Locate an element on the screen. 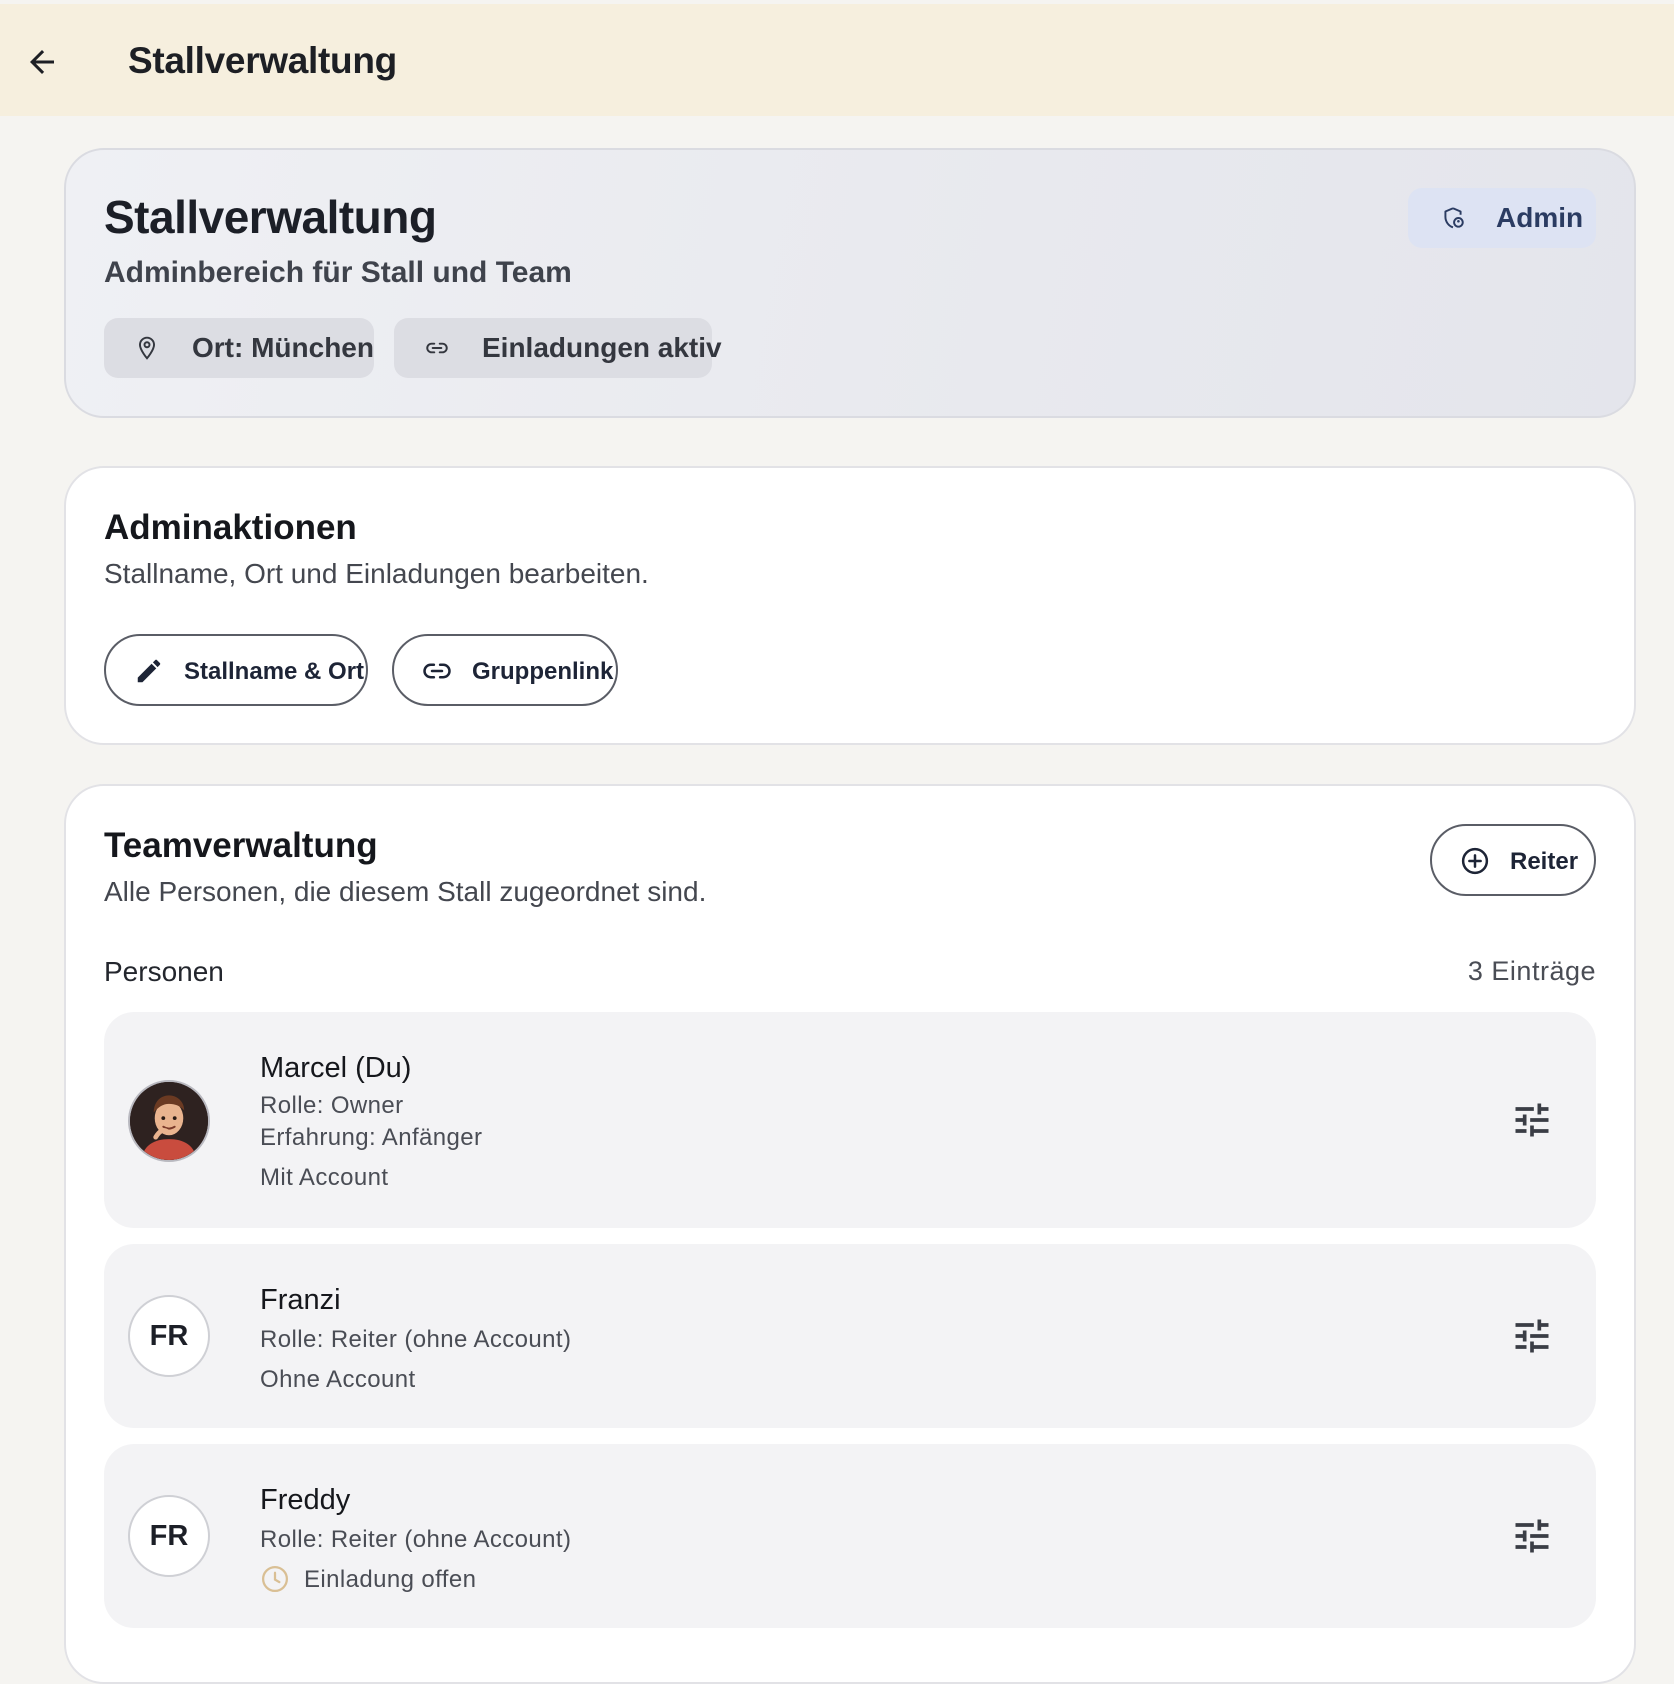 Image resolution: width=1674 pixels, height=1684 pixels. person-account-status: Ohne Account is located at coordinates (338, 1379).